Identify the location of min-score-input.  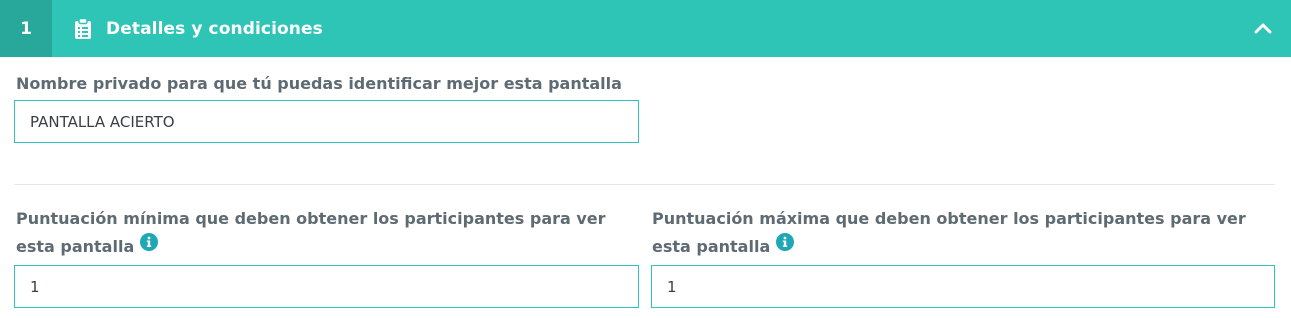
(326, 286).